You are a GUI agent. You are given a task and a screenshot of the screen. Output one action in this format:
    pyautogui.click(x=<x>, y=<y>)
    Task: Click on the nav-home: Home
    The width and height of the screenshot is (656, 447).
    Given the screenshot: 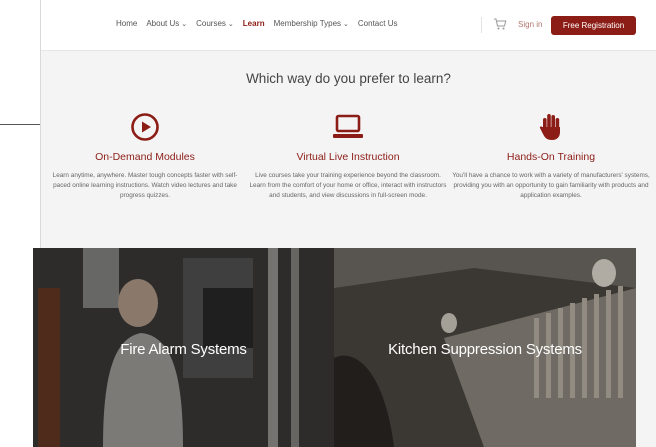 What is the action you would take?
    pyautogui.click(x=126, y=23)
    